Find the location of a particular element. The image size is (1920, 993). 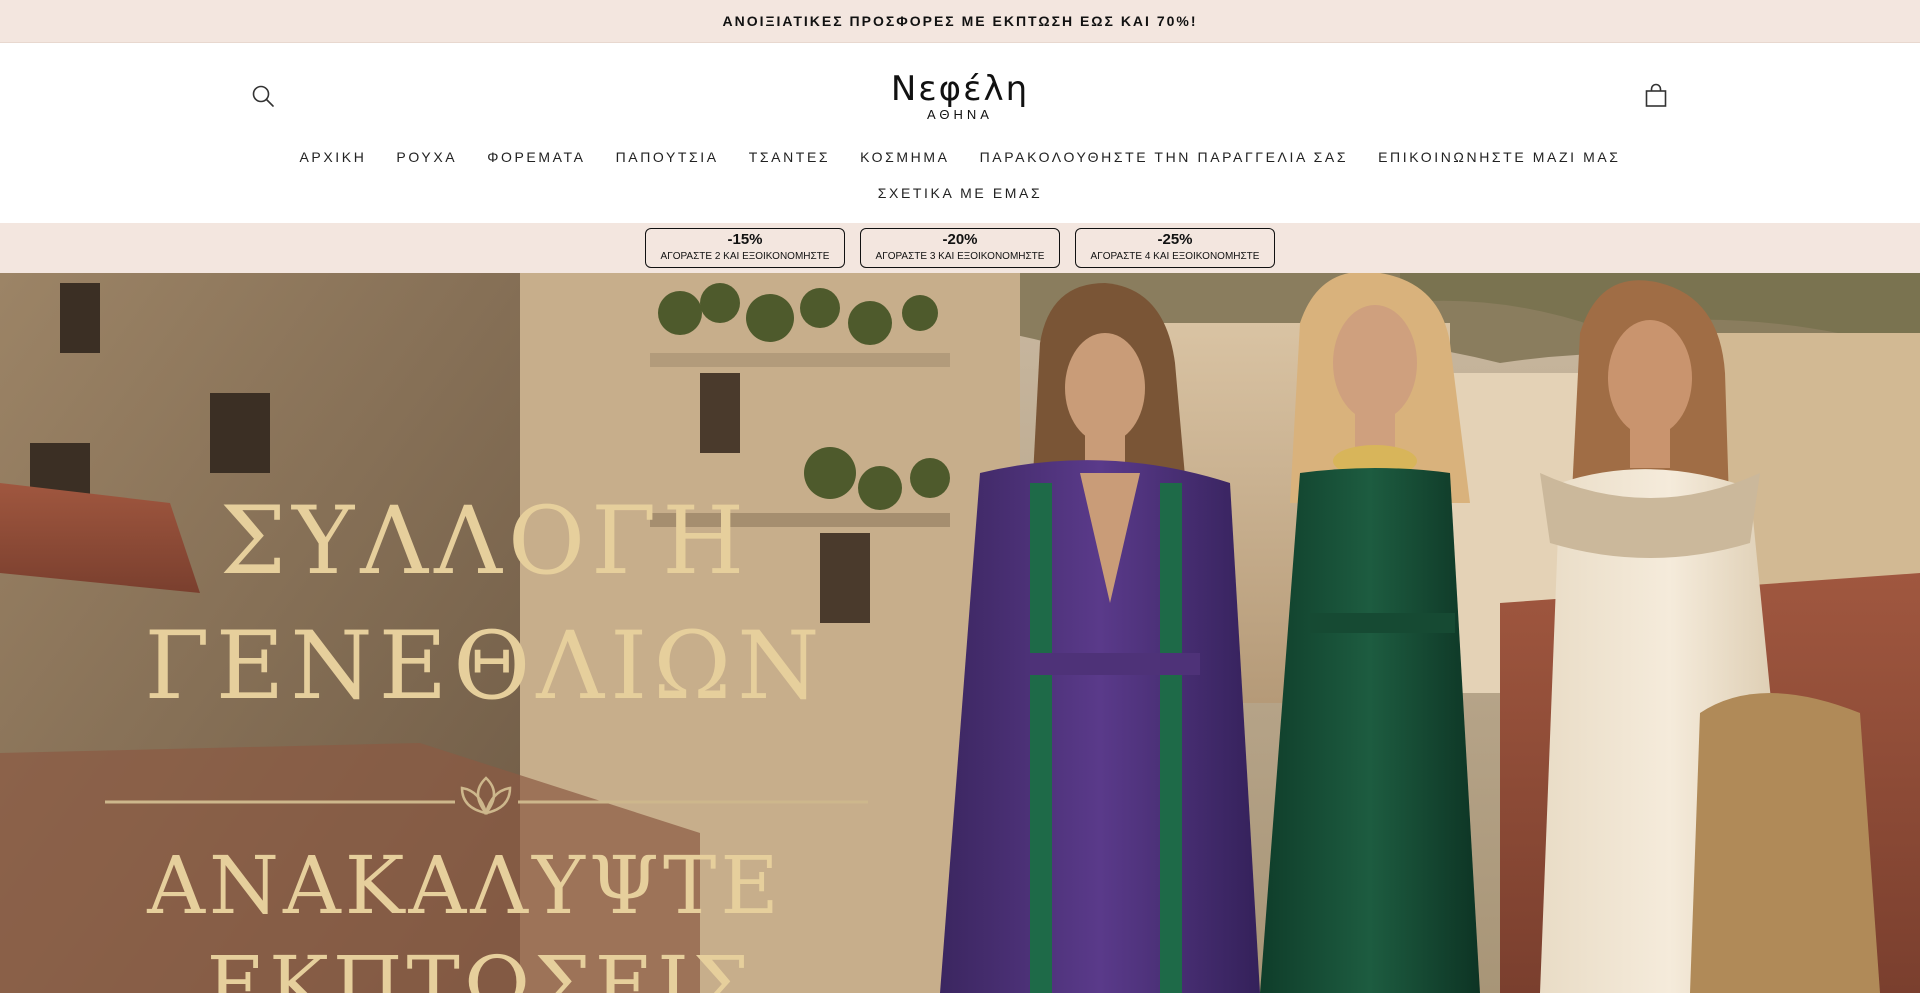

hero-title-line3: ΑΝΑΚΑΛΥΨΤΕ is located at coordinates (464, 885).